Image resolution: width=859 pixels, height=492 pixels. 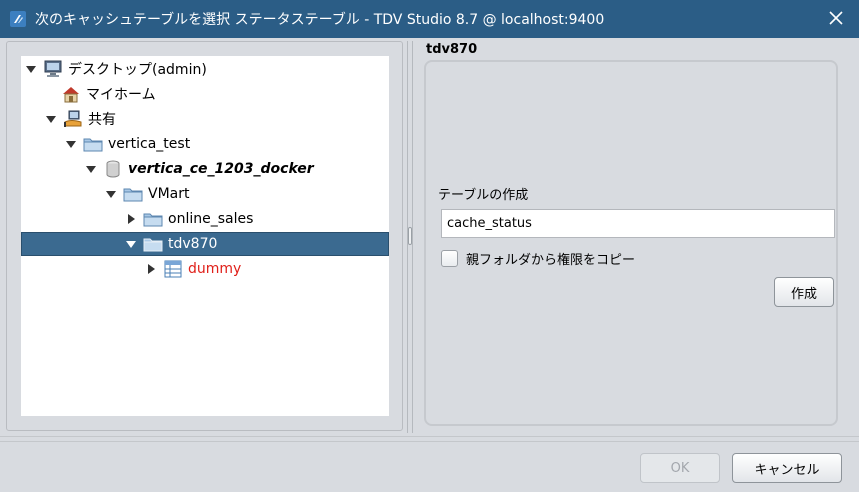 I want to click on database-icon, so click(x=113, y=169).